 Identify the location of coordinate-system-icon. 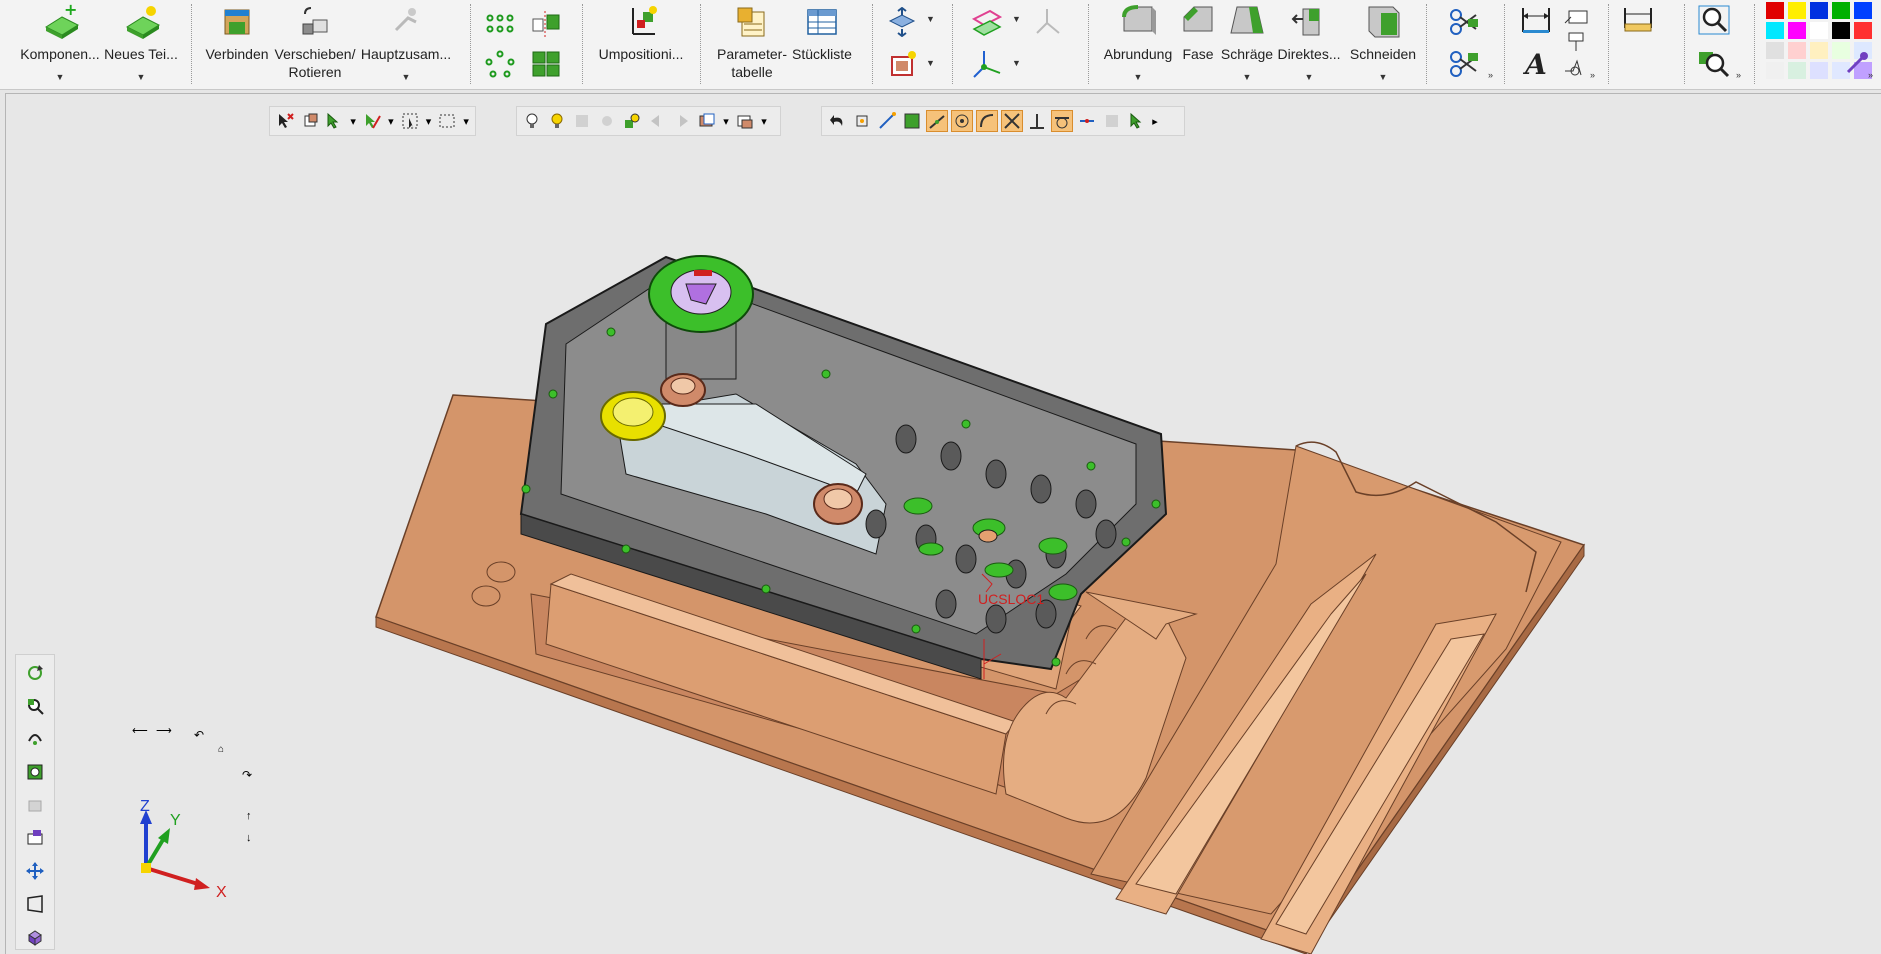
(986, 64).